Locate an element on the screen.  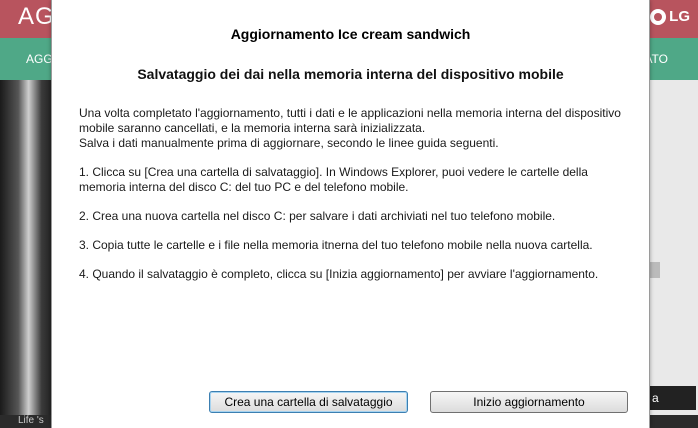
background-photo is located at coordinates (26, 247).